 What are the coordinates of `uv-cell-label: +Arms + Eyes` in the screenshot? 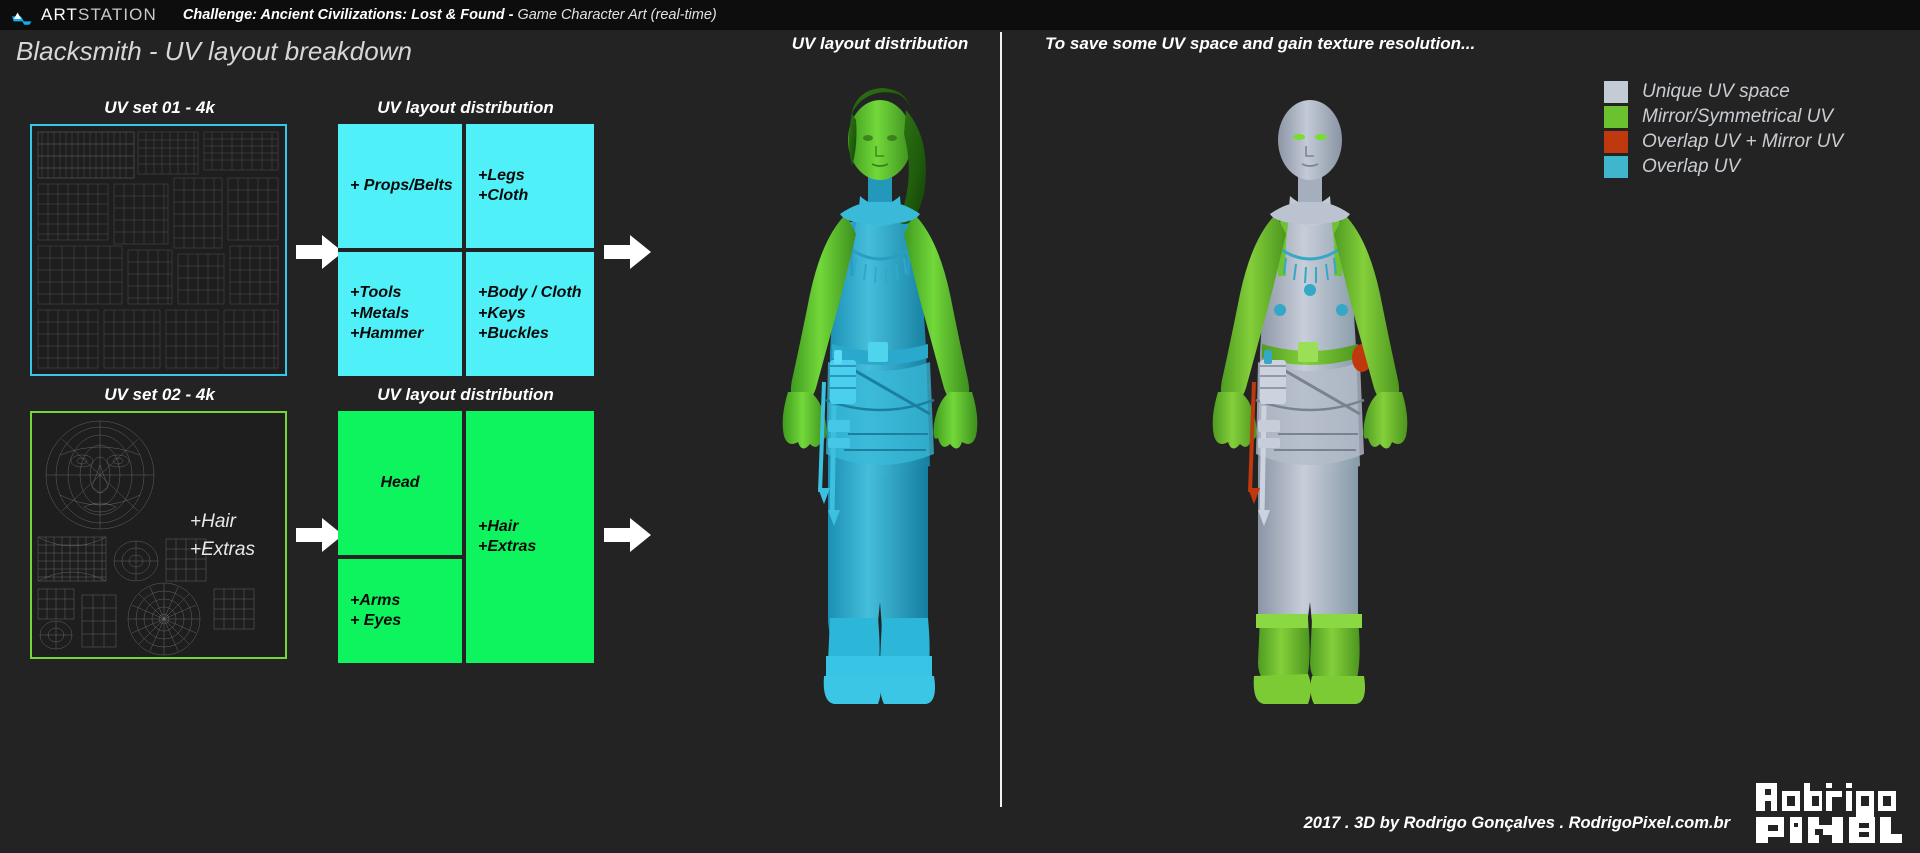 It's located at (376, 610).